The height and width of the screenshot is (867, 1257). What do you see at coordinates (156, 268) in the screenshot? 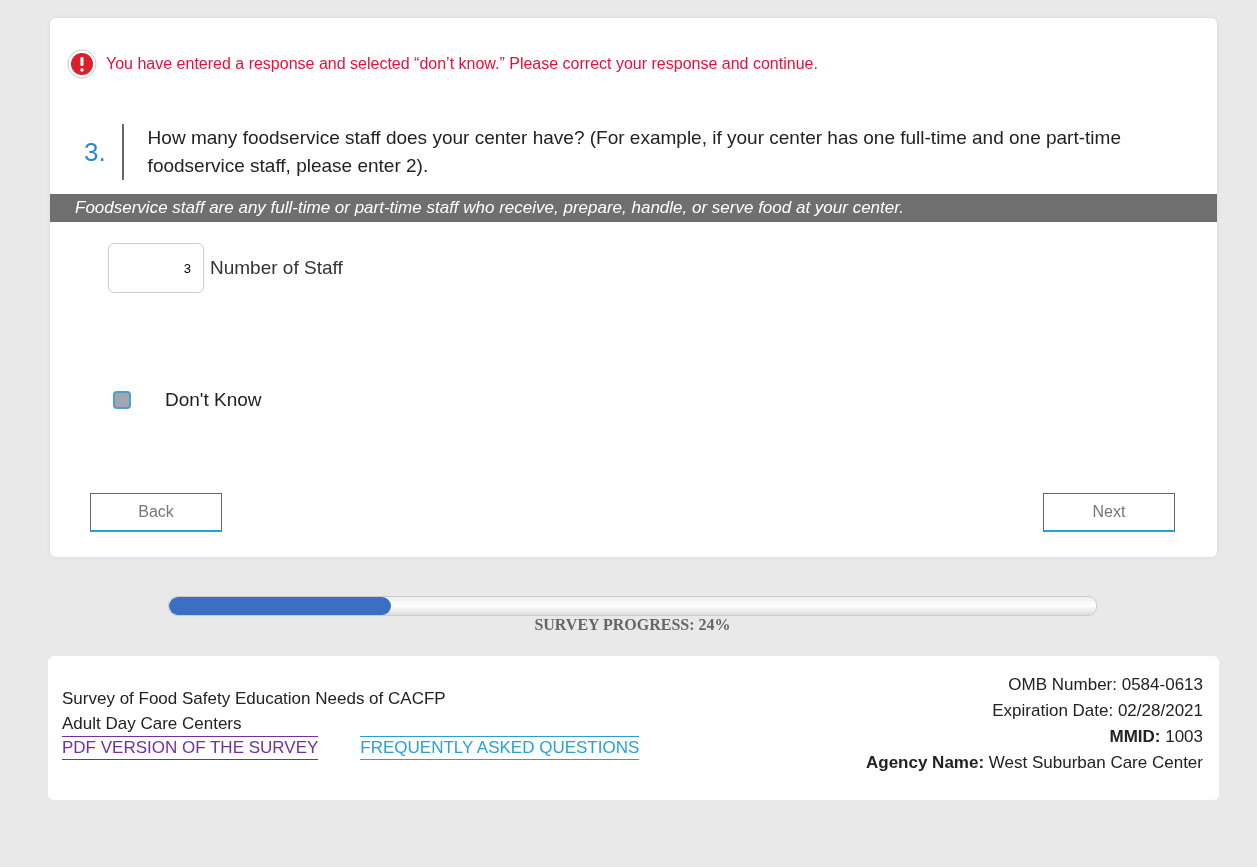
I see `number-field: 3` at bounding box center [156, 268].